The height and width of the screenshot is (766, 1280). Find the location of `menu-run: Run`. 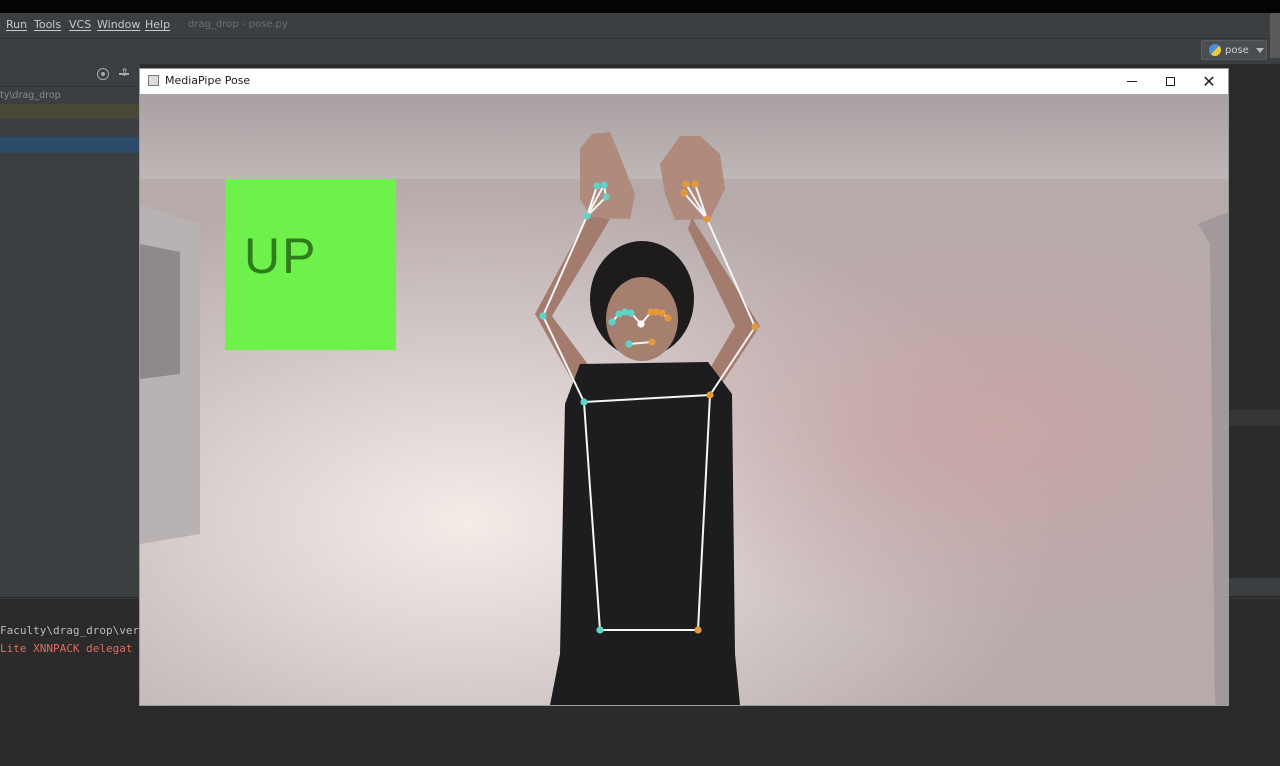

menu-run: Run is located at coordinates (16, 24).